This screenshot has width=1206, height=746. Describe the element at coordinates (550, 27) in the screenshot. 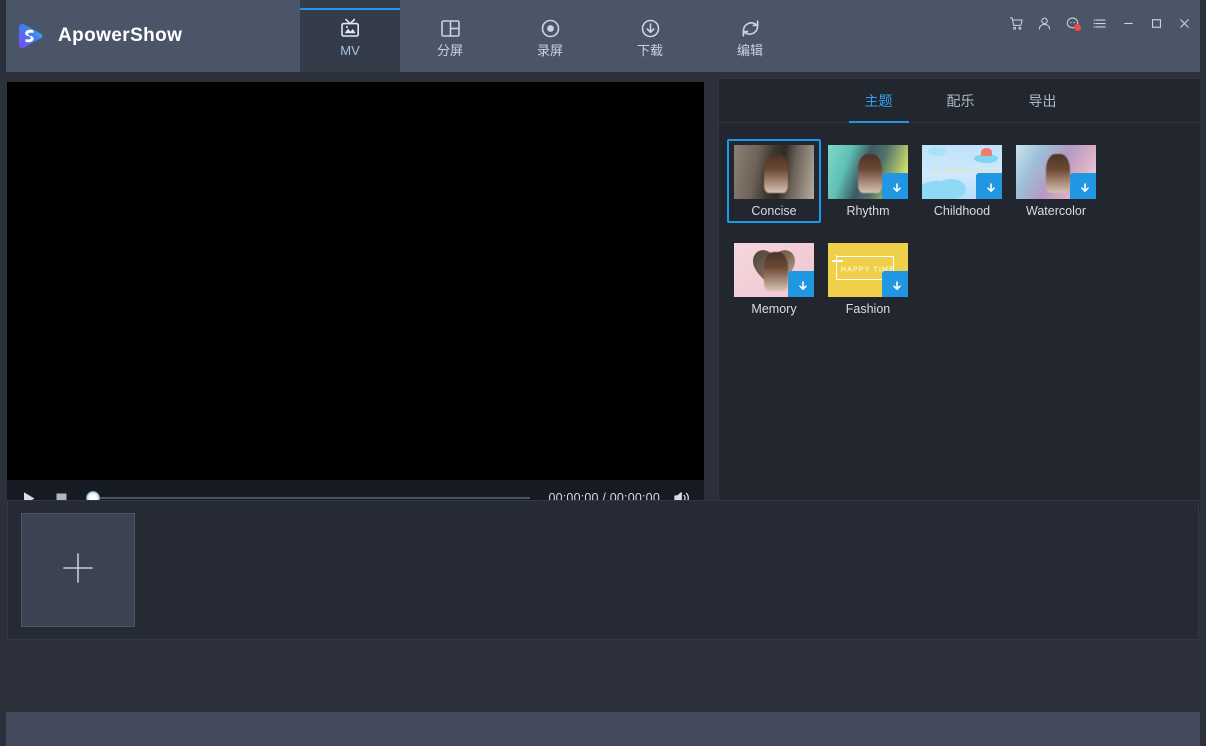

I see `record-circle-icon` at that location.